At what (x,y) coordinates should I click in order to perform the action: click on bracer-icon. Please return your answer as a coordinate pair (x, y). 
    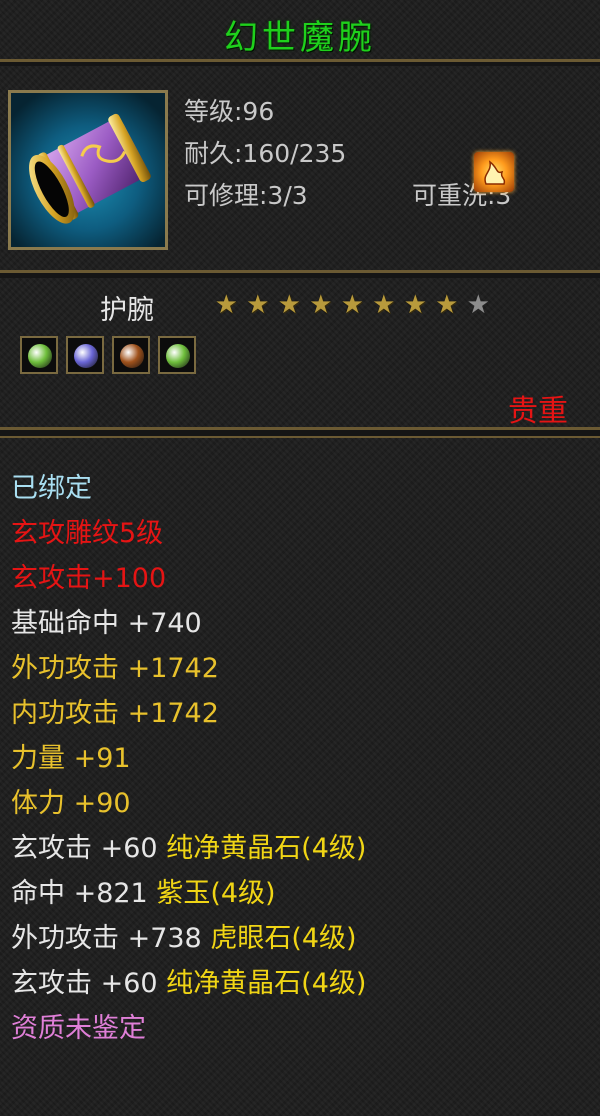
    Looking at the image, I should click on (90, 168).